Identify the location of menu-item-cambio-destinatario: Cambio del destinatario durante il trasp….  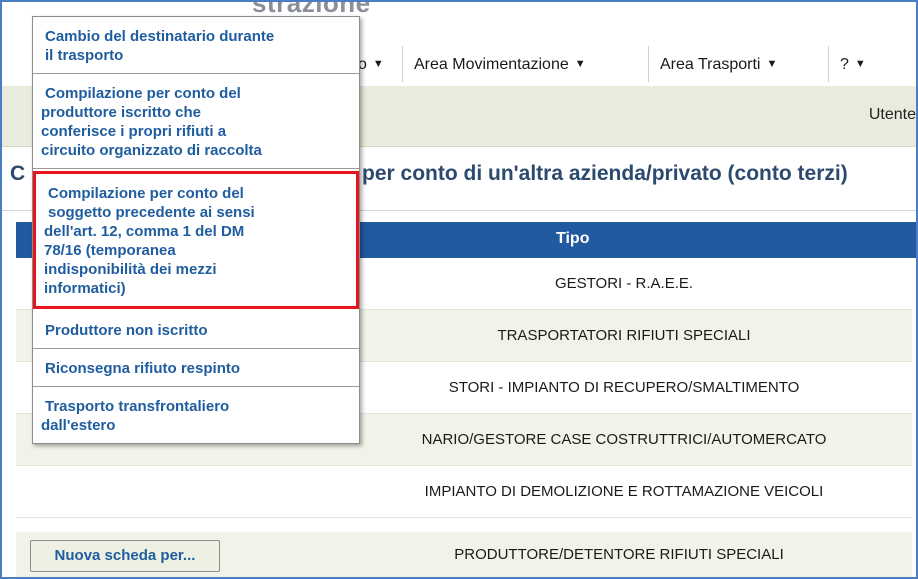
(196, 45).